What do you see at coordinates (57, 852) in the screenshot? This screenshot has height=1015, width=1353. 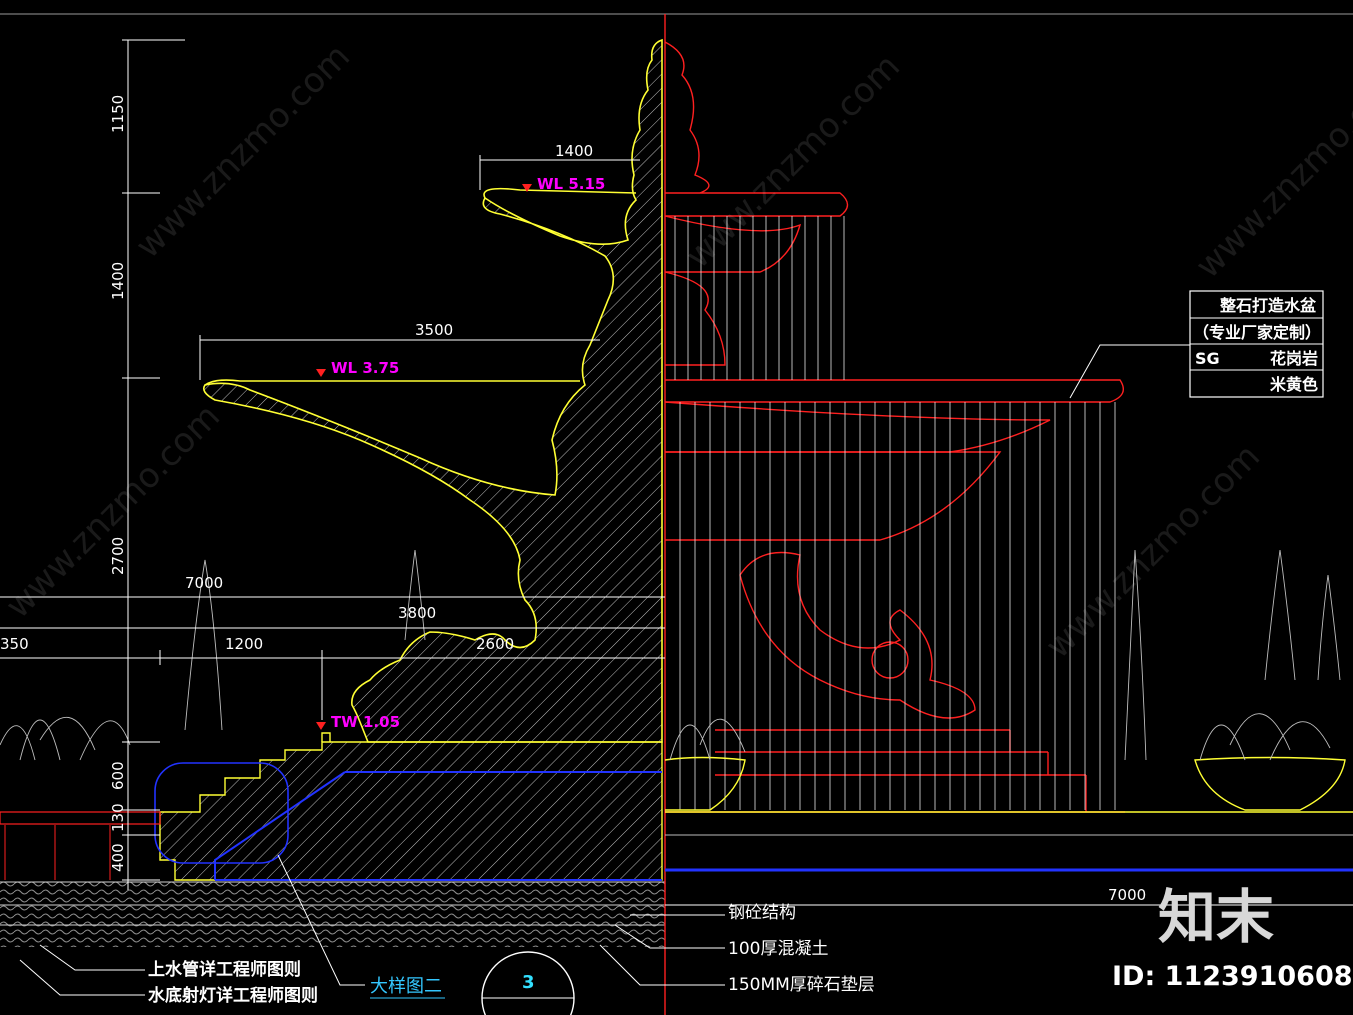 I see `left-planter-posts` at bounding box center [57, 852].